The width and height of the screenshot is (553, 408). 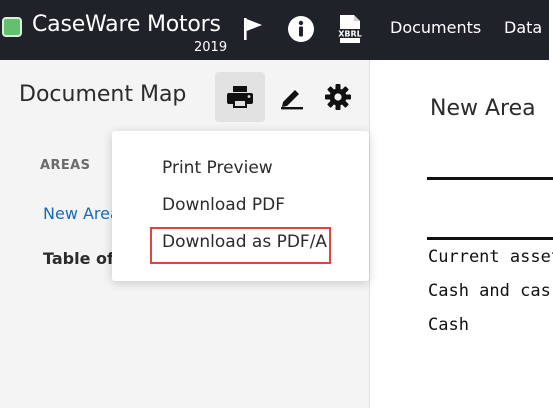 I want to click on area-item-new-area: New Area, so click(x=81, y=213).